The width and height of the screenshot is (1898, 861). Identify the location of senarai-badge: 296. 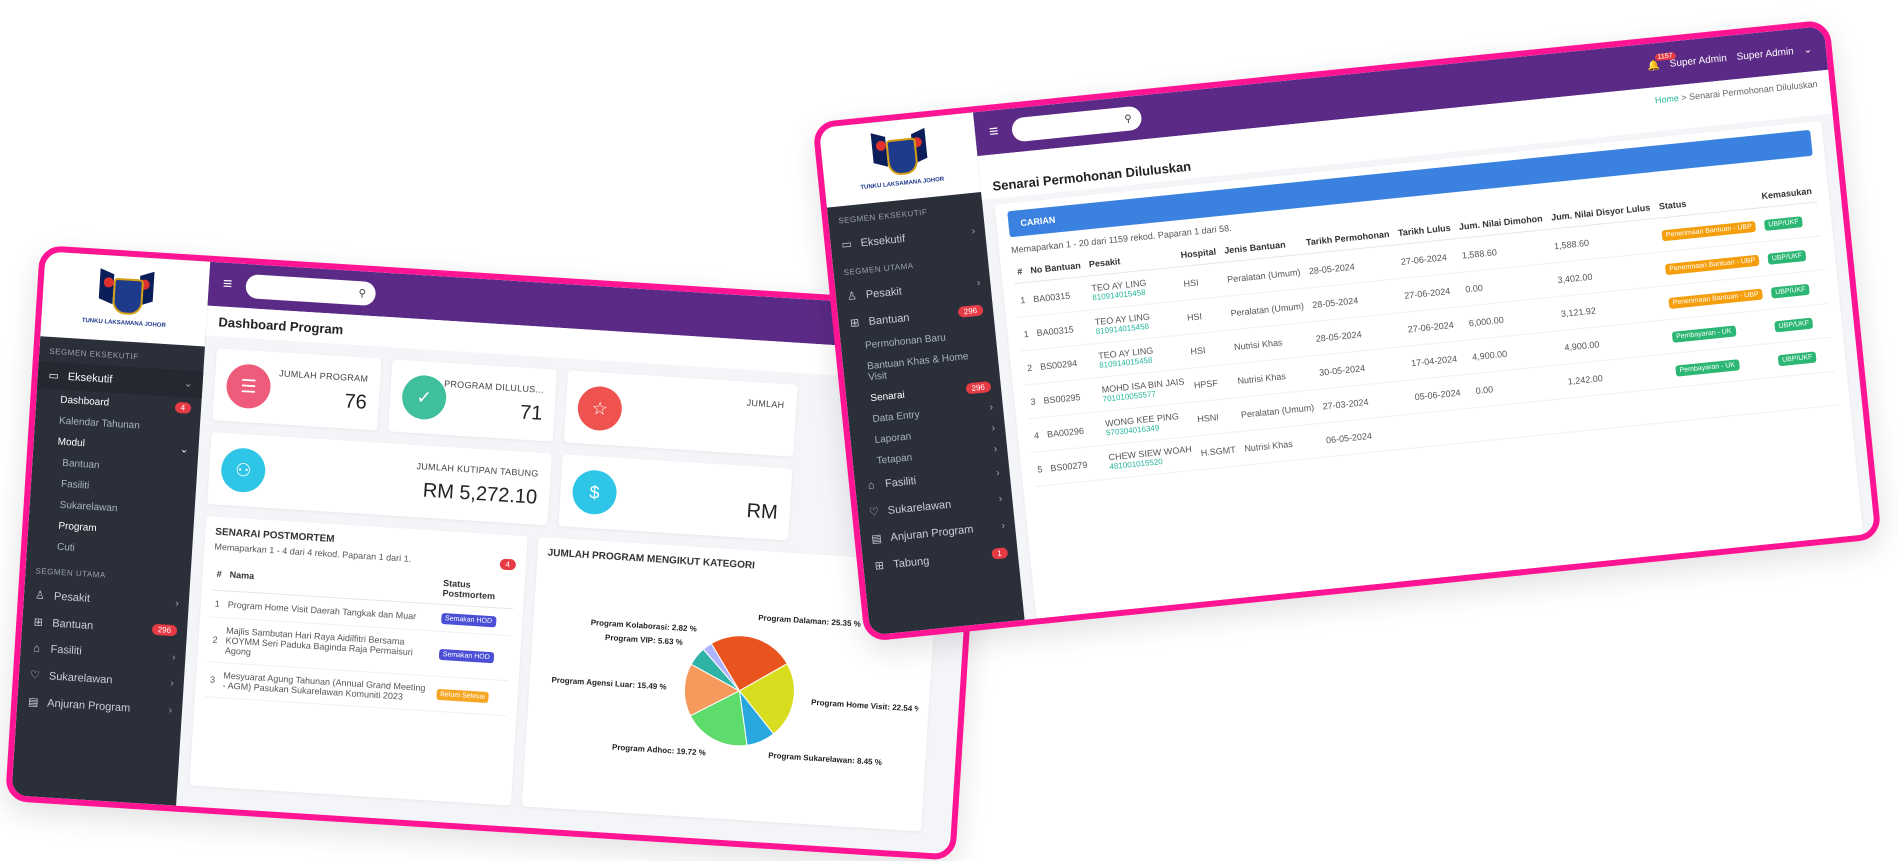
(978, 388).